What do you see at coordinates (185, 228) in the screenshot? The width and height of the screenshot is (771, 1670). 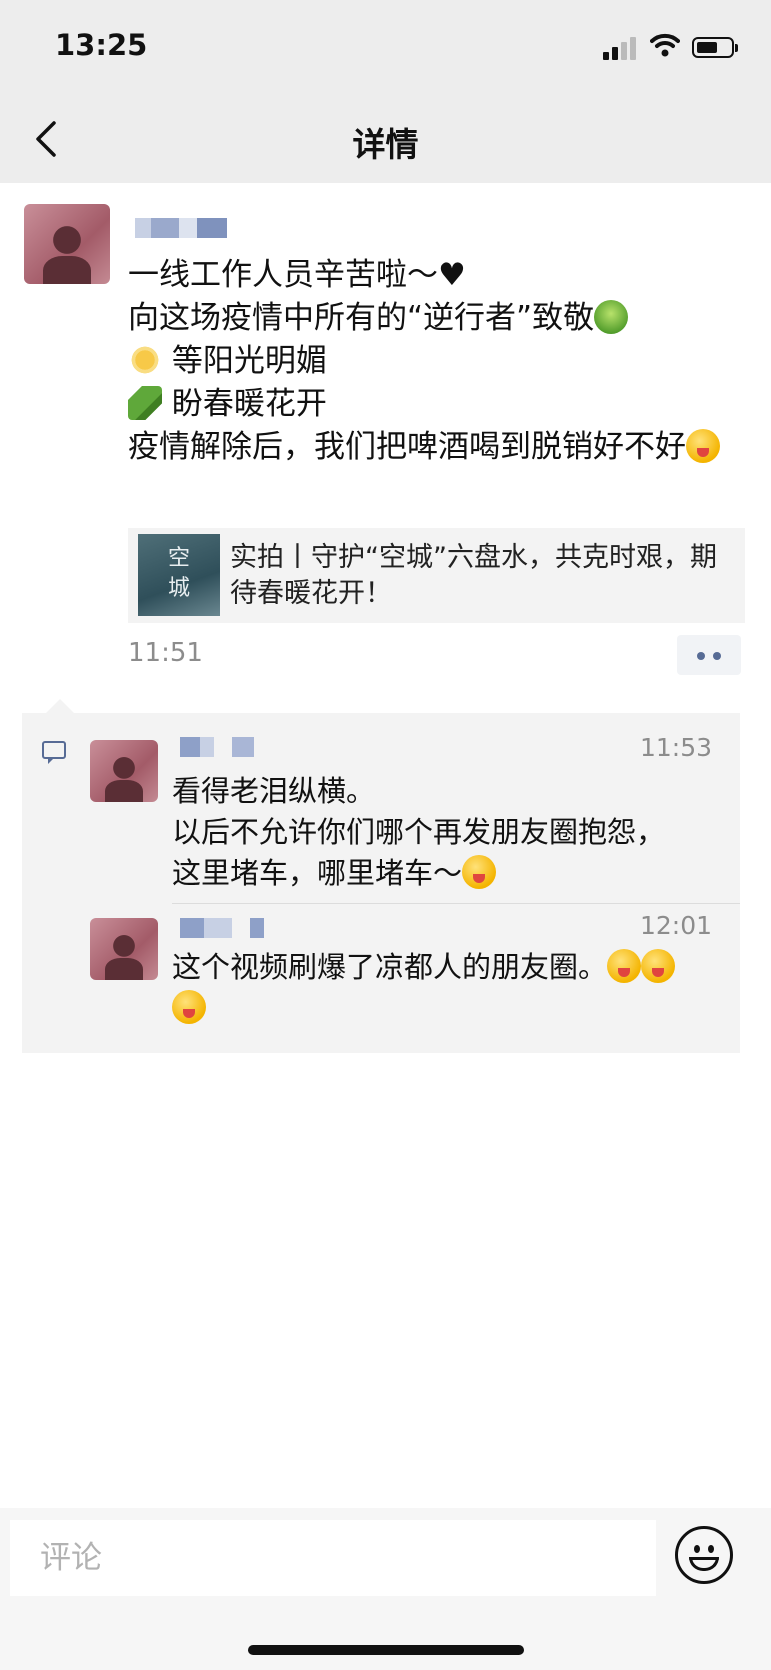 I see `post-author-name-blurred` at bounding box center [185, 228].